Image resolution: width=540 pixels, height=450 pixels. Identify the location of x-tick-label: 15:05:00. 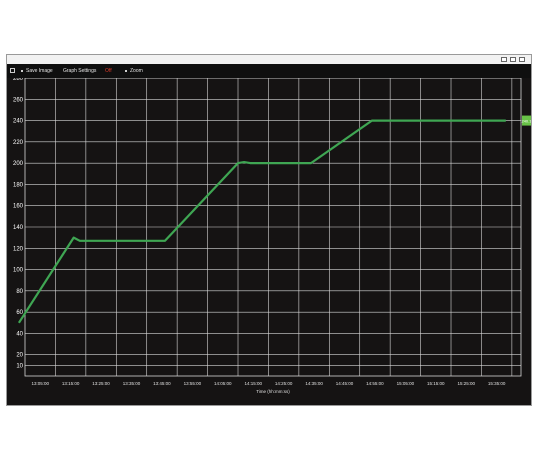
(406, 383).